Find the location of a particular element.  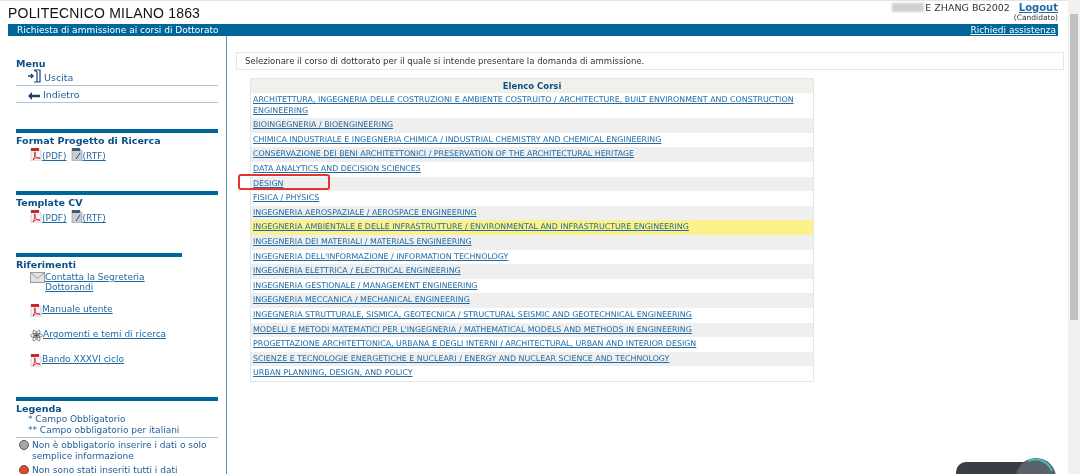

legend-text: Non sono stati inseriti tutti i dati is located at coordinates (105, 469).